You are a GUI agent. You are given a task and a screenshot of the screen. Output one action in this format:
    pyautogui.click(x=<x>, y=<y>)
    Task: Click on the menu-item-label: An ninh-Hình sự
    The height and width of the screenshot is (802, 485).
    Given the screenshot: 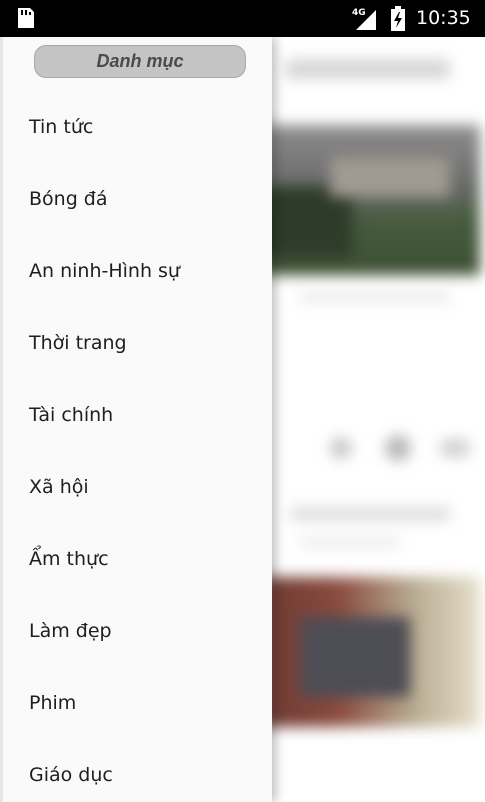 What is the action you would take?
    pyautogui.click(x=104, y=271)
    